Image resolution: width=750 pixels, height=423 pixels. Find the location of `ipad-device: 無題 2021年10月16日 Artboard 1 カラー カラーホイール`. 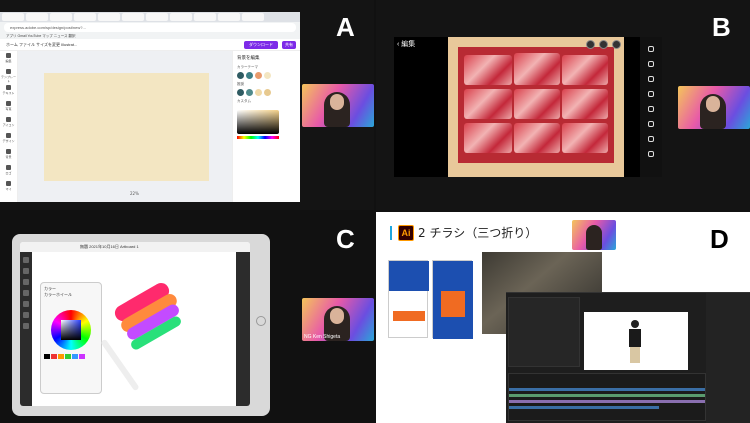

ipad-device: 無題 2021年10月16日 Artboard 1 カラー カラーホイール is located at coordinates (141, 325).